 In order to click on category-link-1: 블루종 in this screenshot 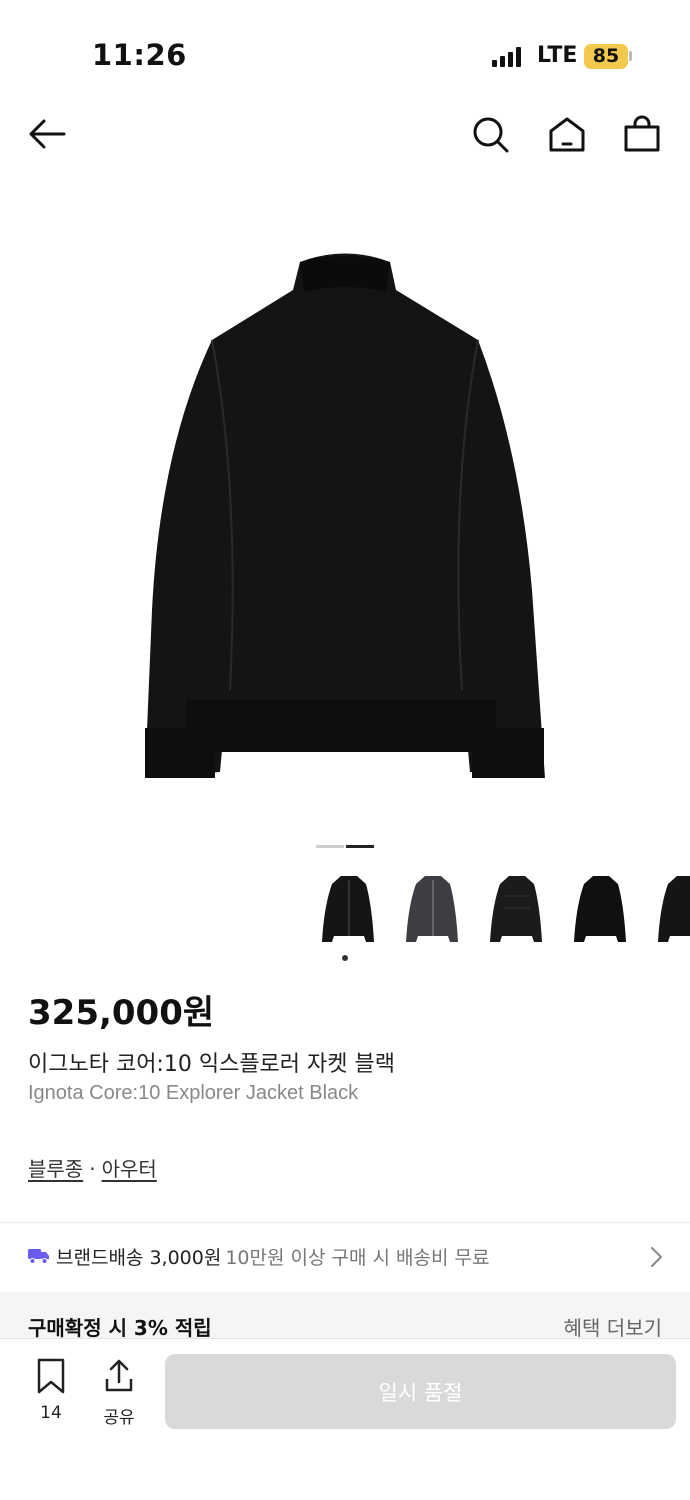, I will do `click(55, 1169)`.